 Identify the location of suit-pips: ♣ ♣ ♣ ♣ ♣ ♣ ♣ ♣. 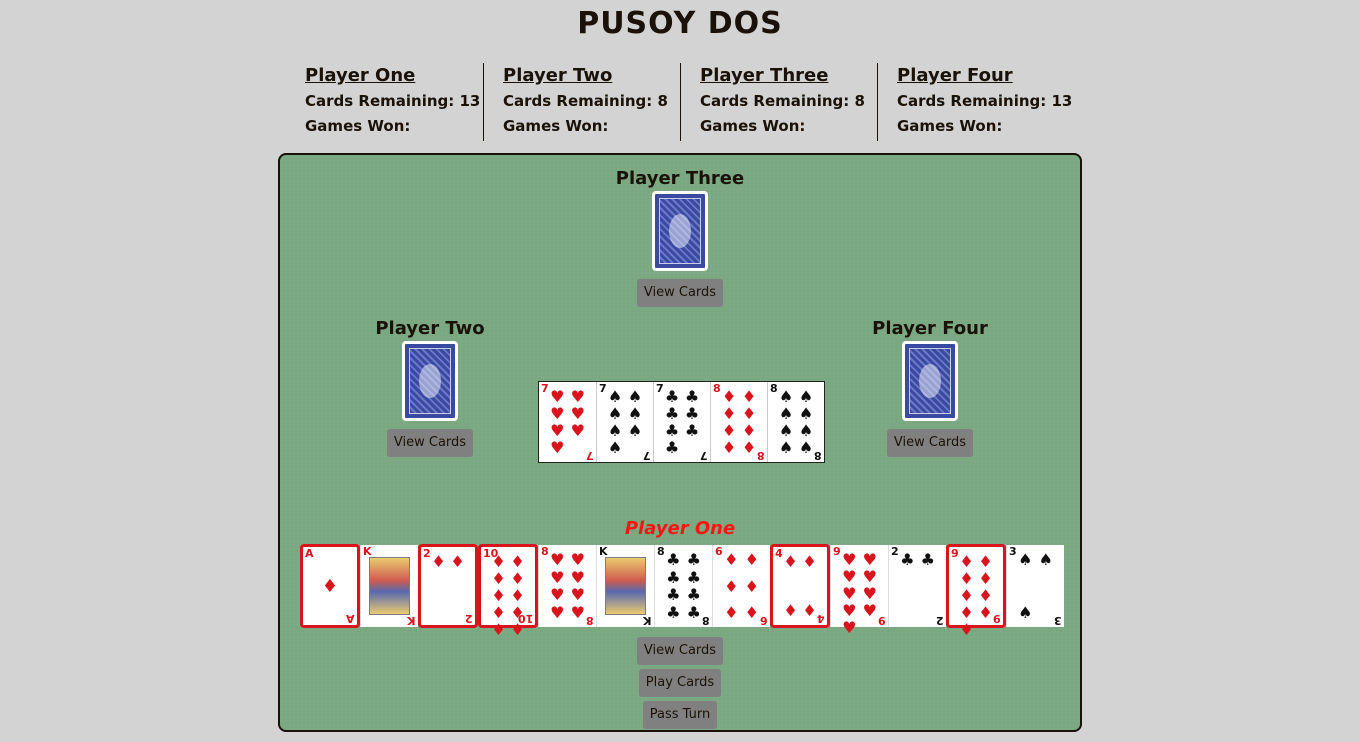
(683, 586).